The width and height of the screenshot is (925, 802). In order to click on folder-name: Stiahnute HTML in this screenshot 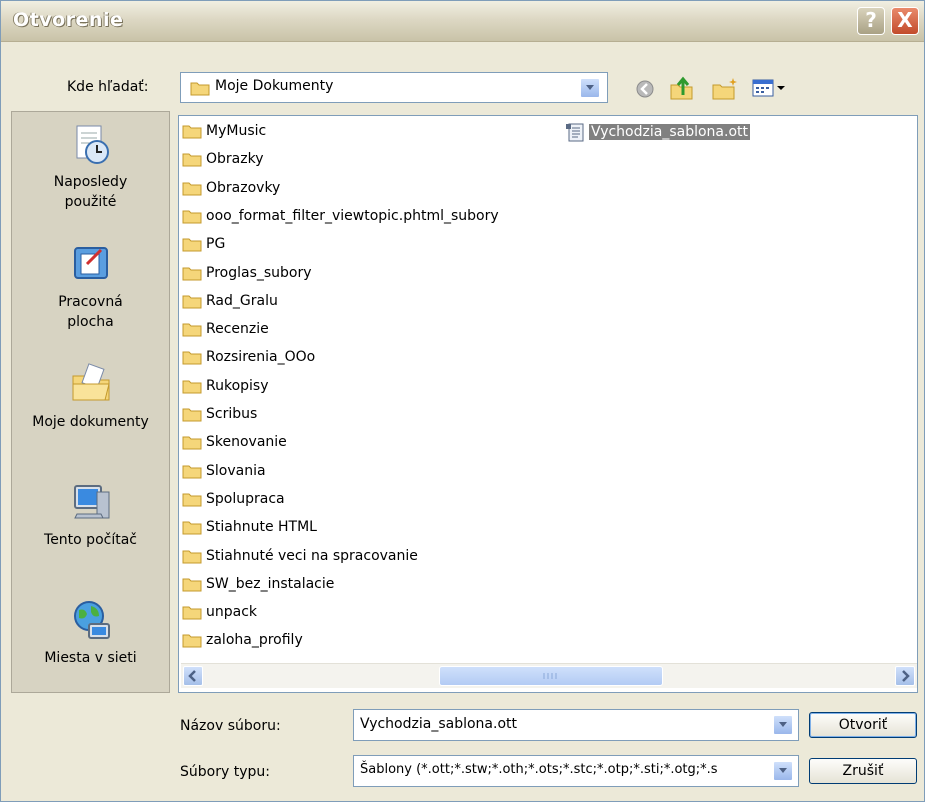, I will do `click(261, 527)`.